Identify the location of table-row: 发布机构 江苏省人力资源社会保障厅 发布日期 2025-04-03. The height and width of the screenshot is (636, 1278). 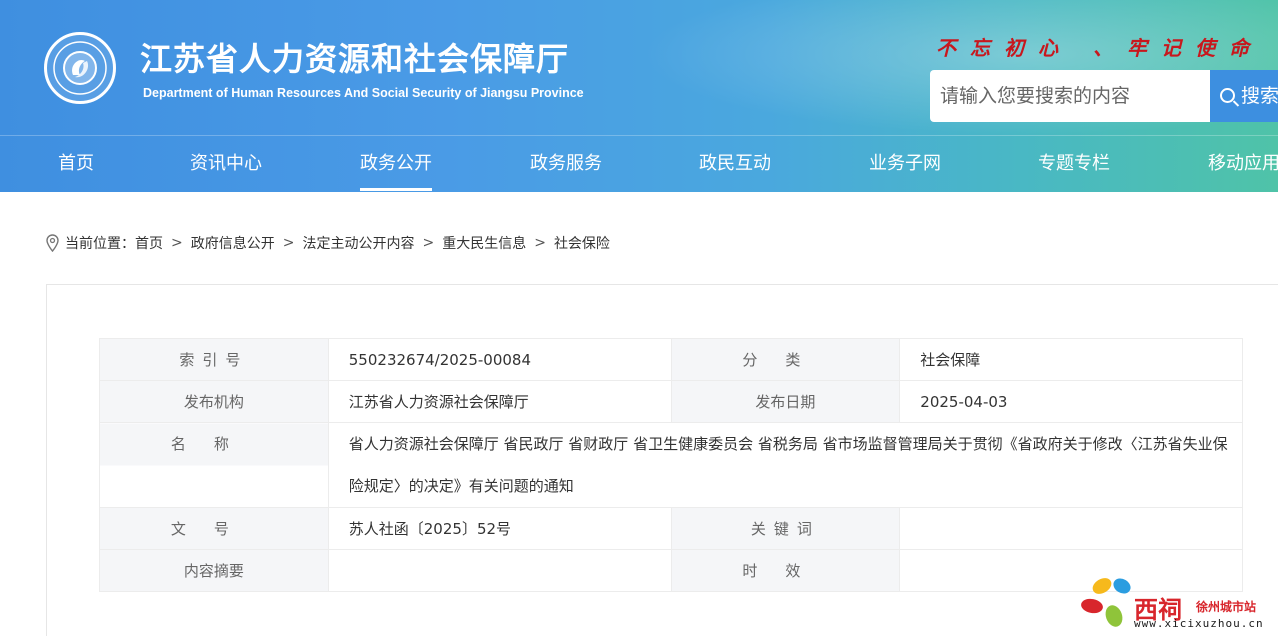
(671, 401).